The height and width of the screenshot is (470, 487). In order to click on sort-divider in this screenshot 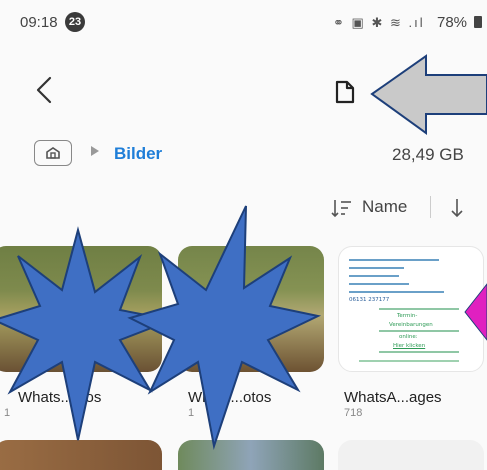, I will do `click(430, 207)`.